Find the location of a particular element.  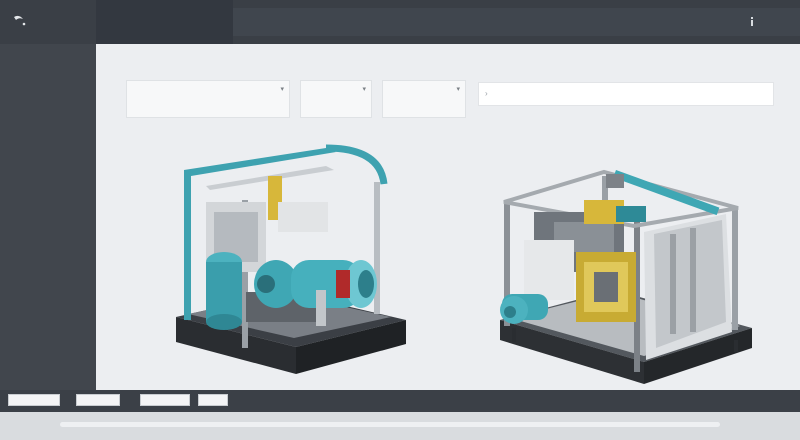

filter-field-2: ▾ is located at coordinates (336, 99).